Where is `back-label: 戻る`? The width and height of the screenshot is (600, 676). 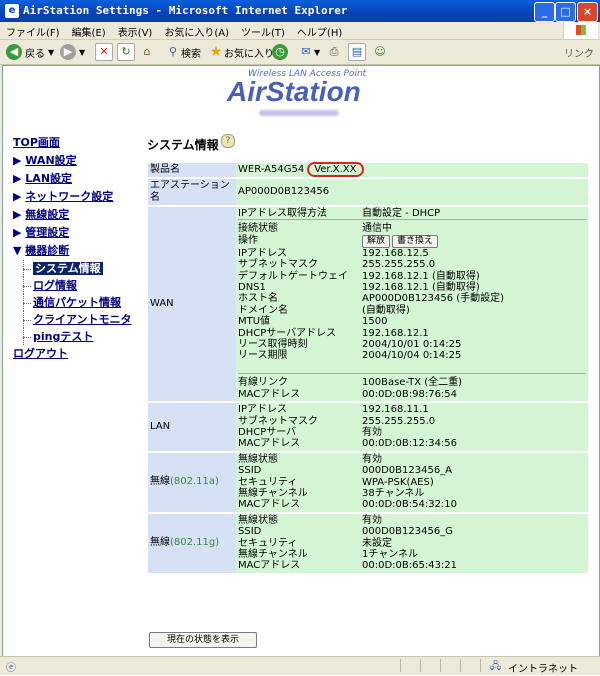
back-label: 戻る is located at coordinates (35, 54).